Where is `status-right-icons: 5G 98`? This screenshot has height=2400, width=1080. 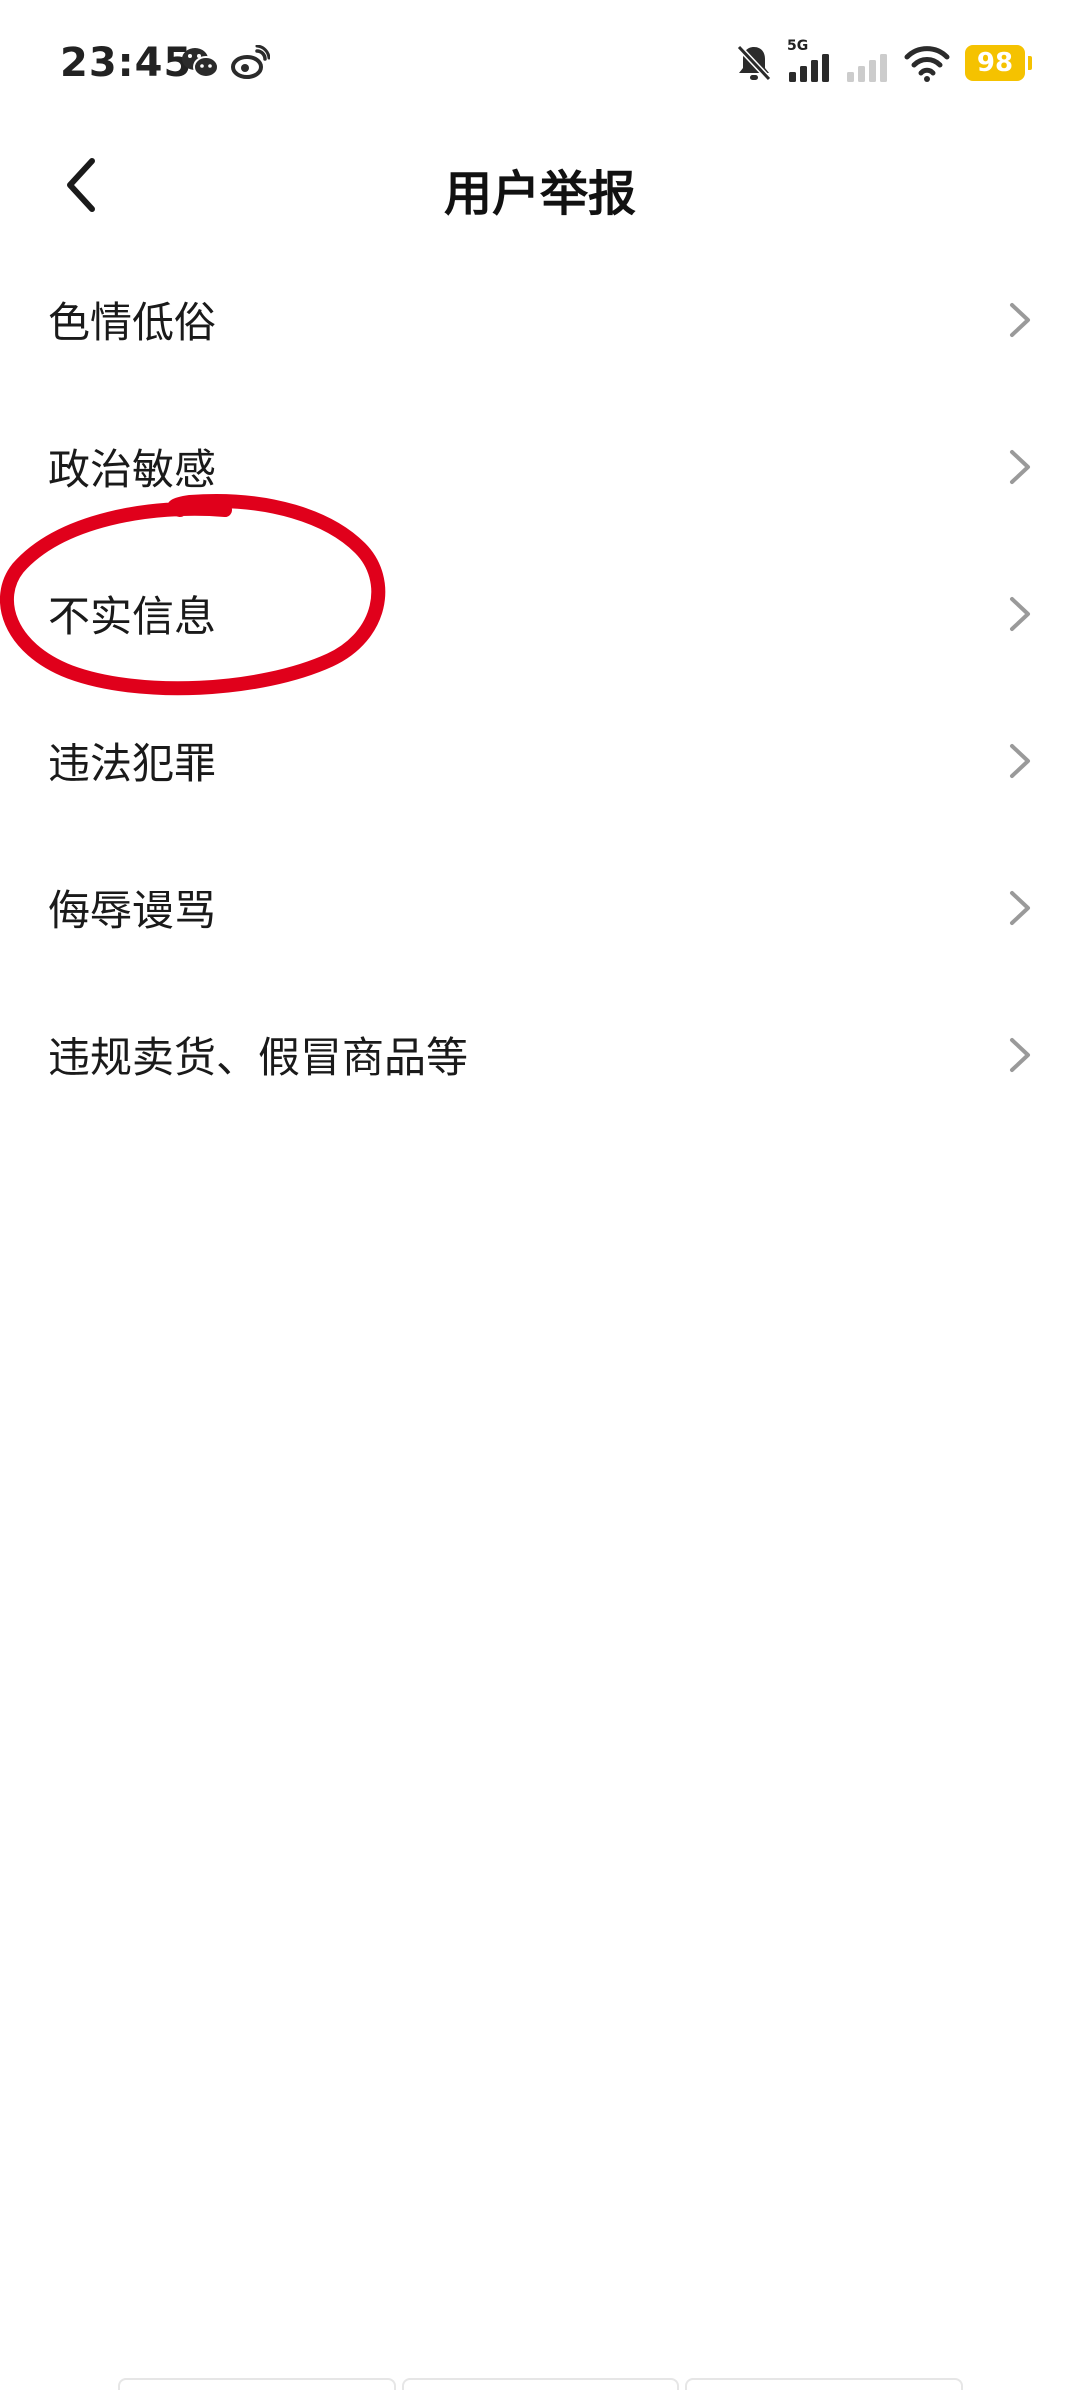
status-right-icons: 5G 98 is located at coordinates (883, 61).